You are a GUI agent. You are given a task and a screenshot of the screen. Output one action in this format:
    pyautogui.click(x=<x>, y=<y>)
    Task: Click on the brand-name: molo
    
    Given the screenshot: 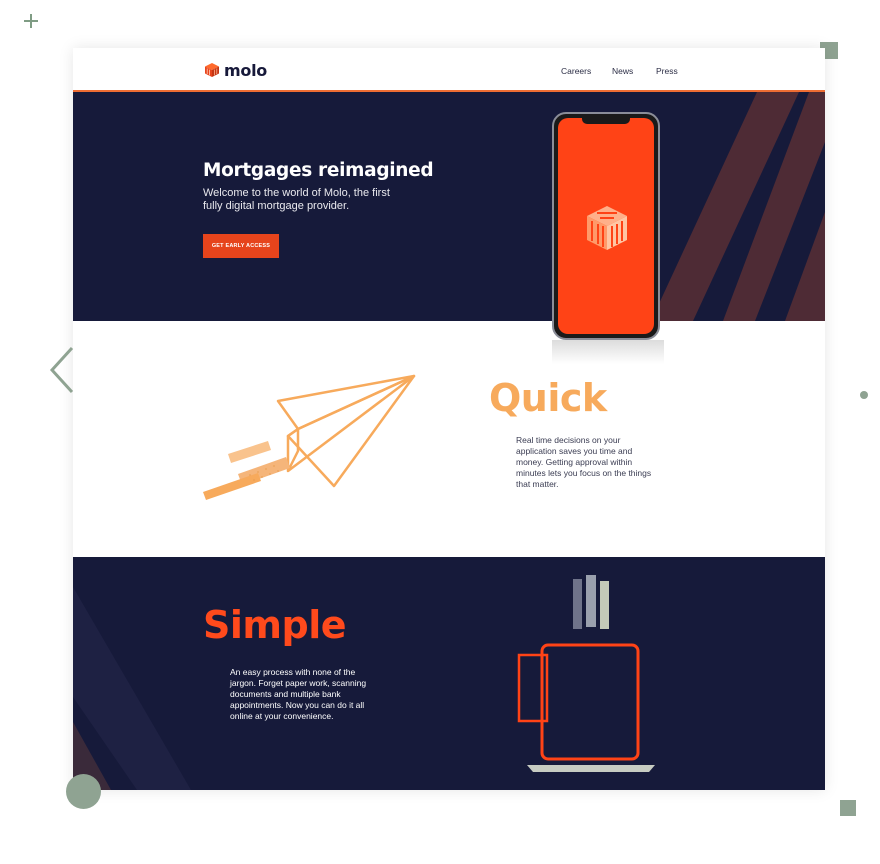 What is the action you would take?
    pyautogui.click(x=245, y=70)
    